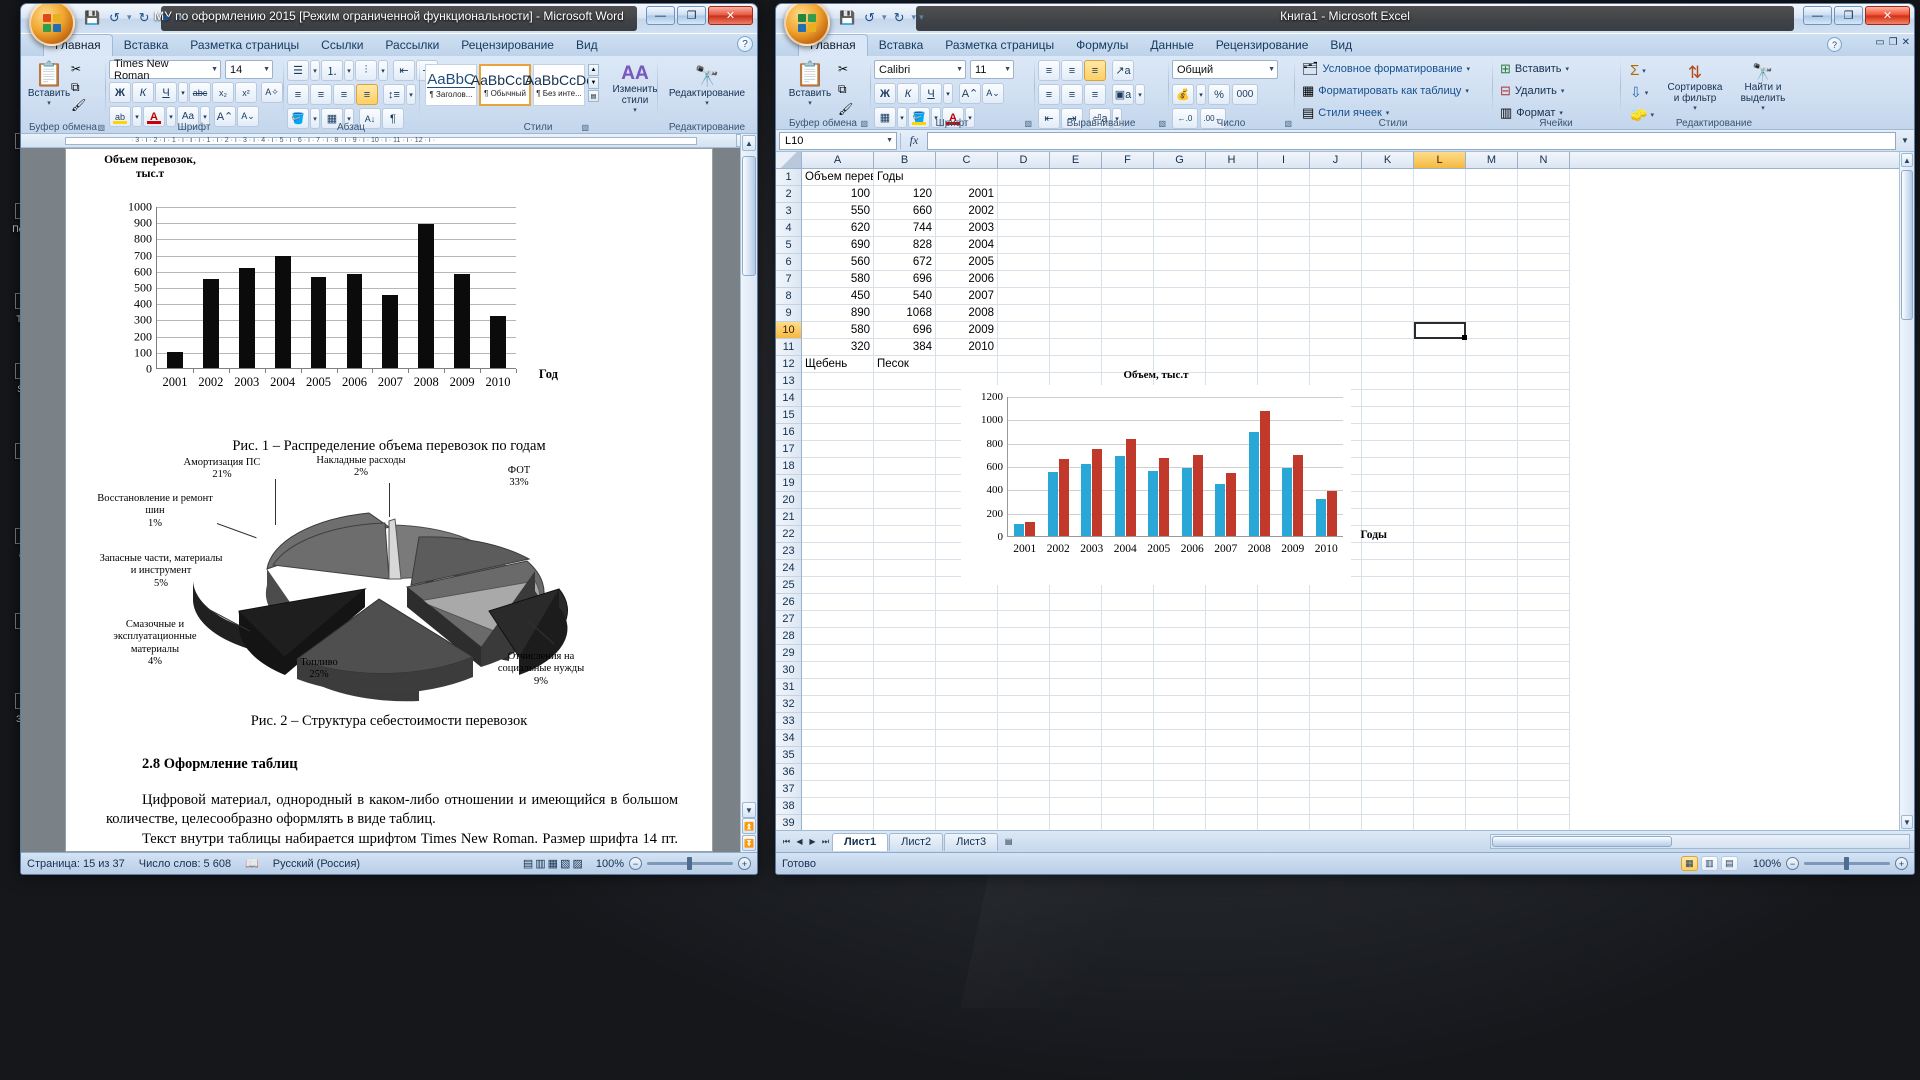  What do you see at coordinates (905, 602) in the screenshot?
I see `cell-B26` at bounding box center [905, 602].